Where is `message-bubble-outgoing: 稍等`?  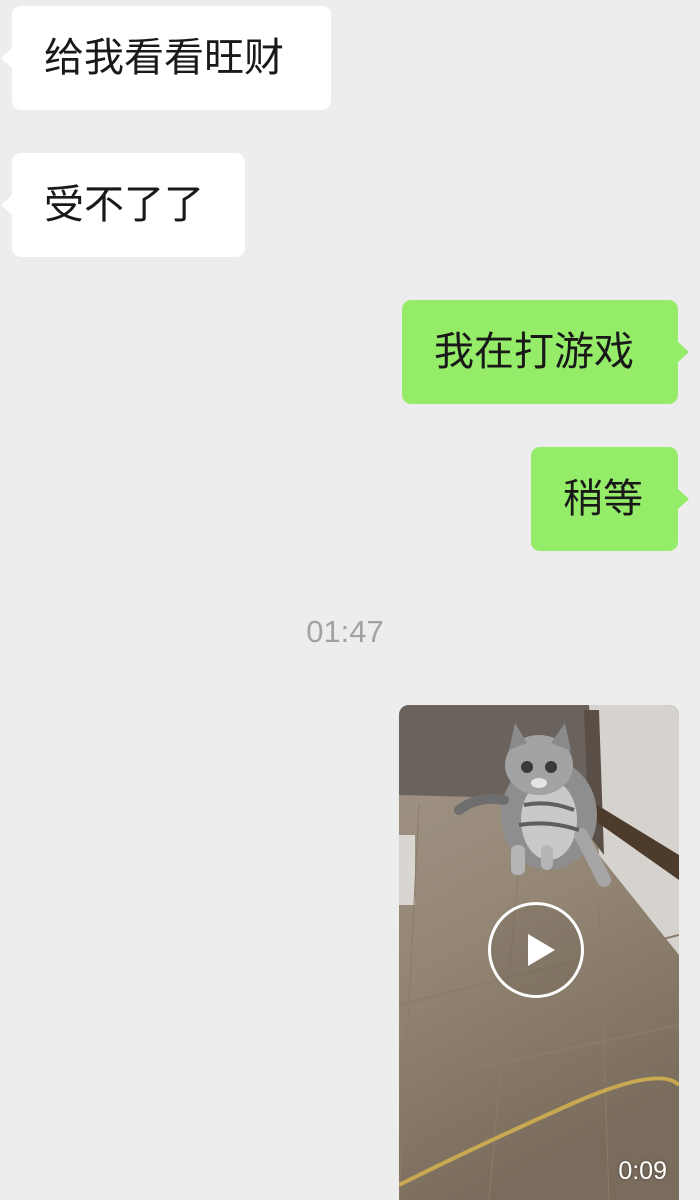
message-bubble-outgoing: 稍等 is located at coordinates (610, 499).